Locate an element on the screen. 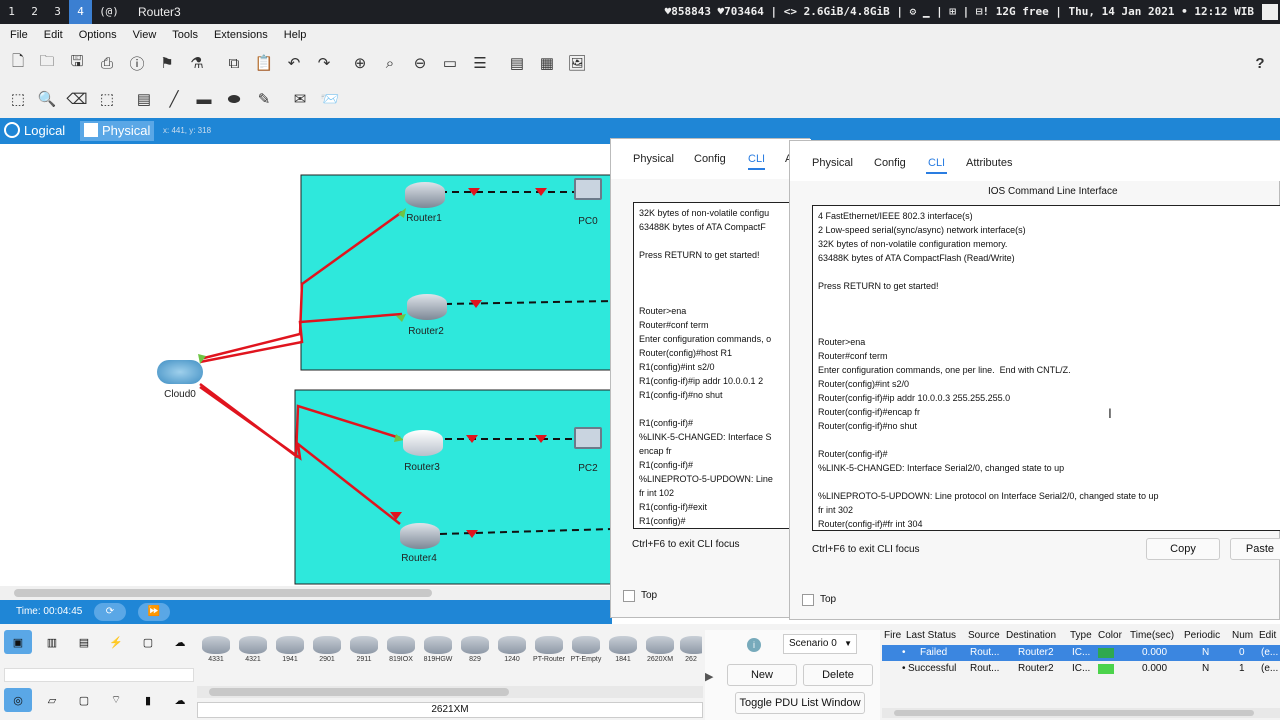 The width and height of the screenshot is (1280, 720). menu-edit: Edit is located at coordinates (53, 35).